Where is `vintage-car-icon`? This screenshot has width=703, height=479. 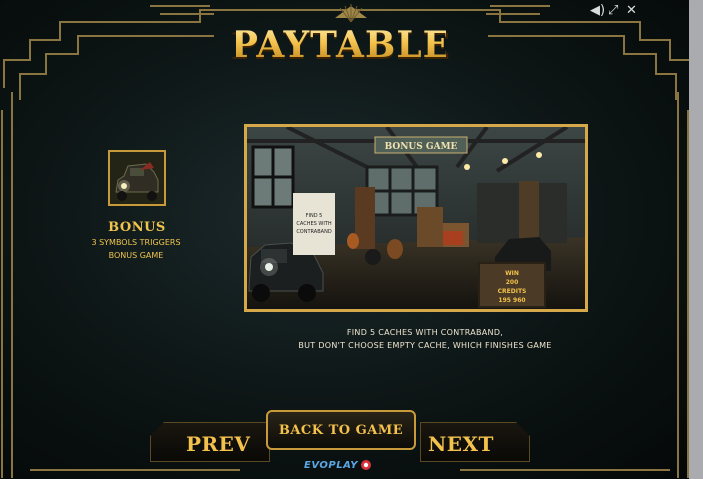 vintage-car-icon is located at coordinates (137, 178).